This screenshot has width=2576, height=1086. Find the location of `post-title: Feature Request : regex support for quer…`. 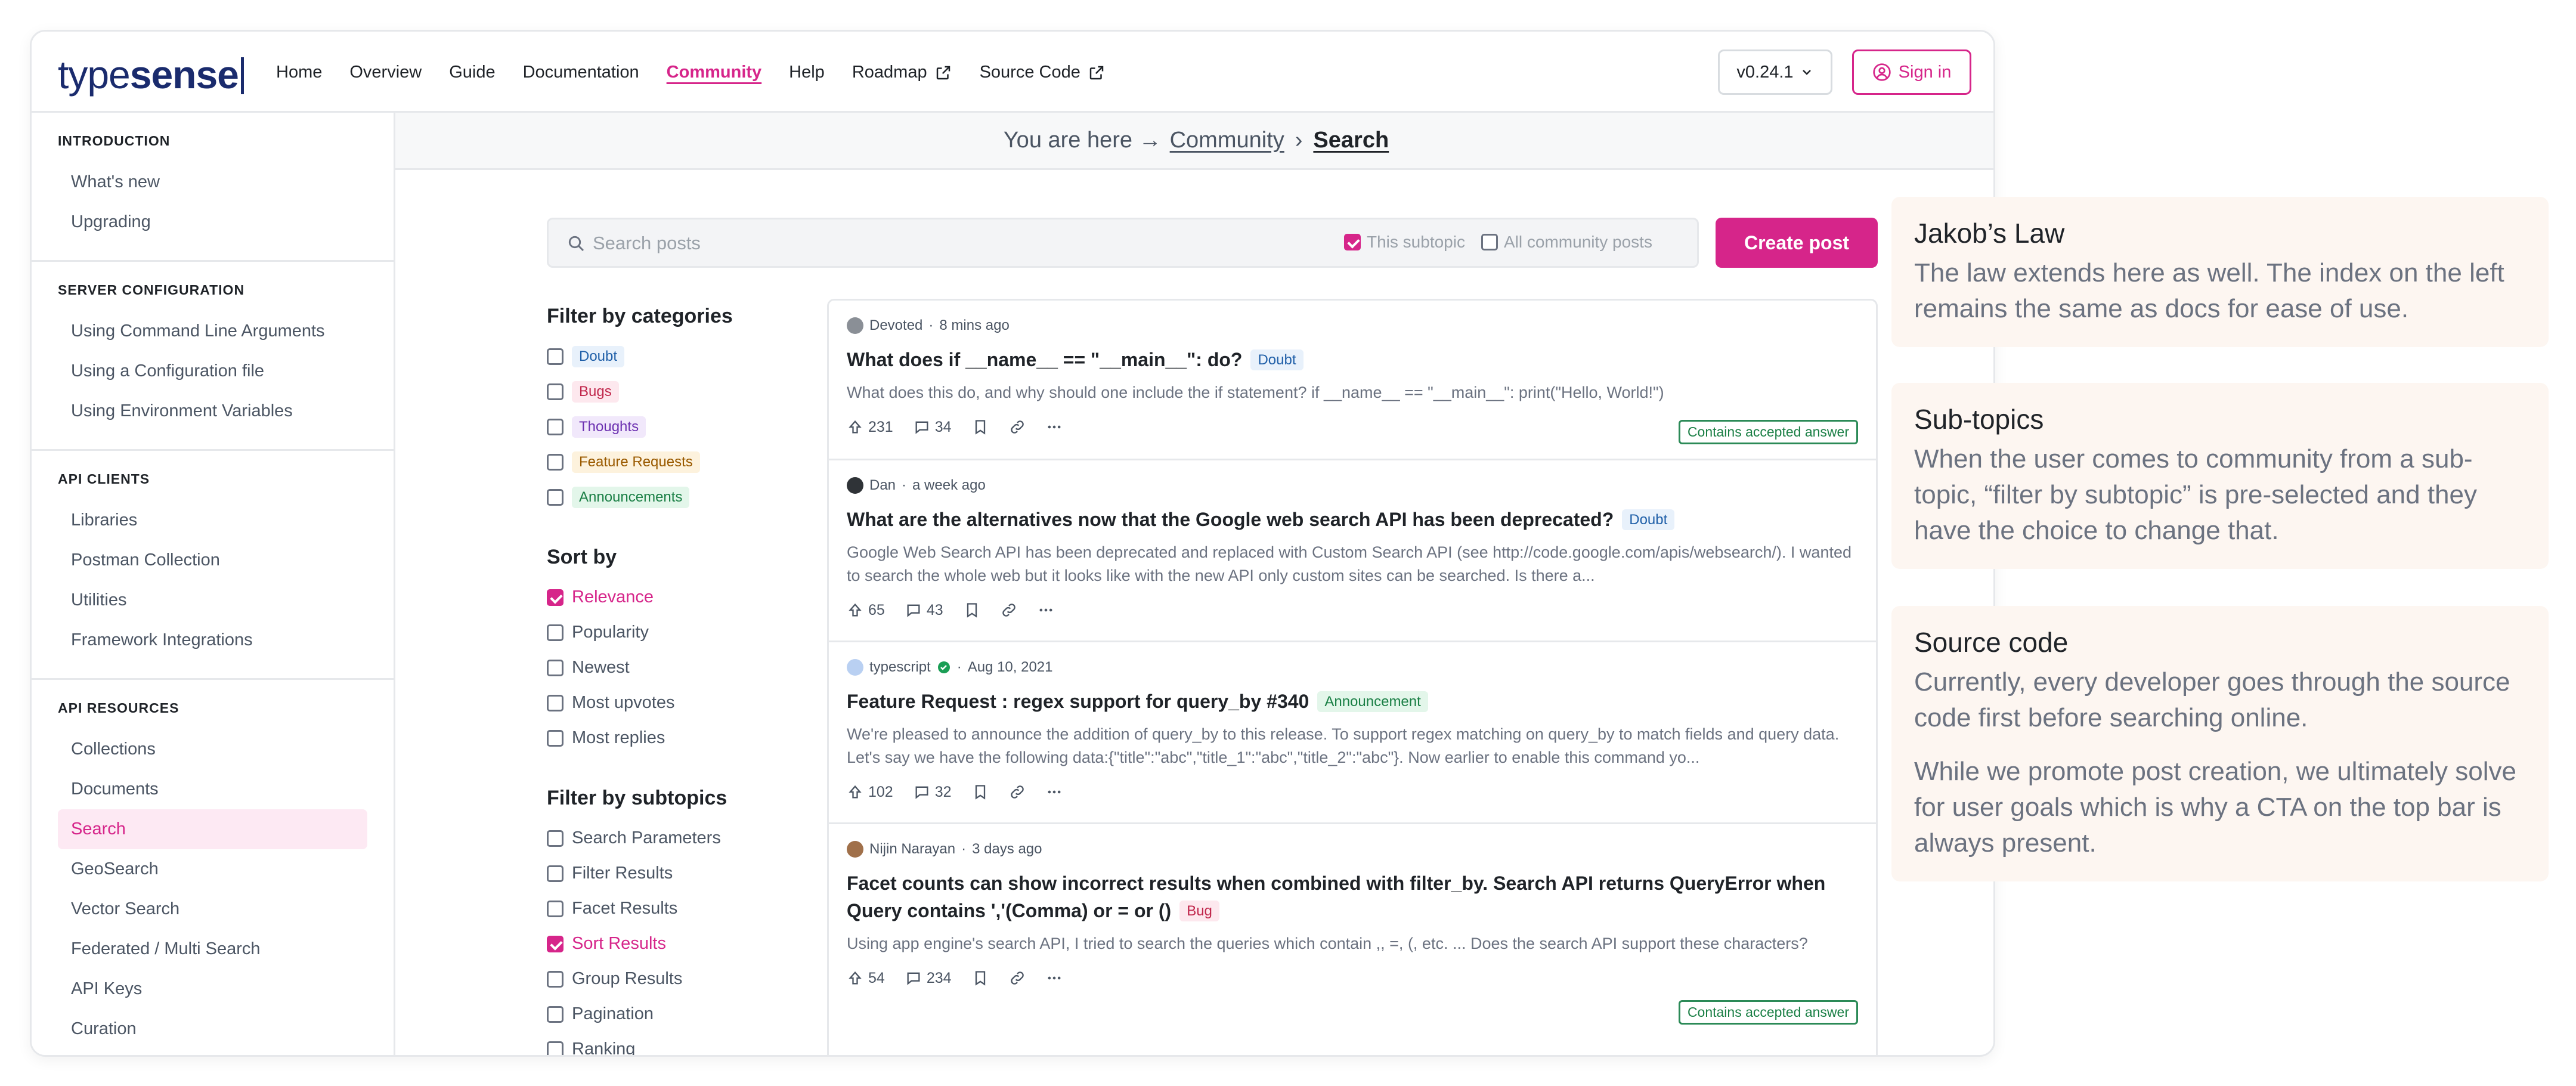

post-title: Feature Request : regex support for quer… is located at coordinates (1352, 702).